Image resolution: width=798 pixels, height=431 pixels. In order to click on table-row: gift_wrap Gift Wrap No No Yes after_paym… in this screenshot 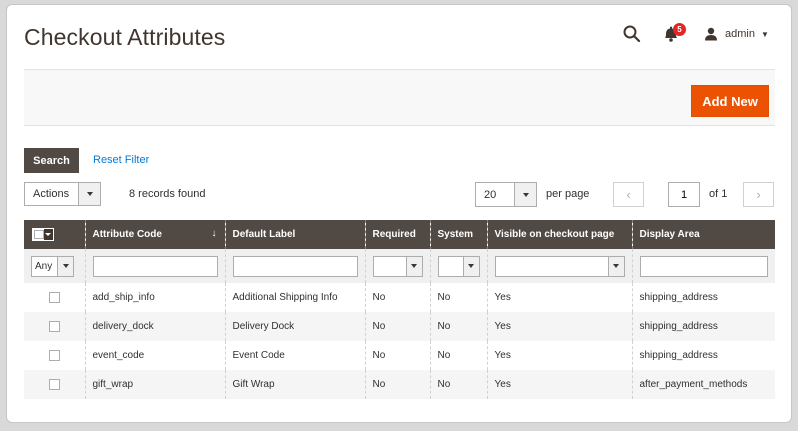, I will do `click(399, 384)`.